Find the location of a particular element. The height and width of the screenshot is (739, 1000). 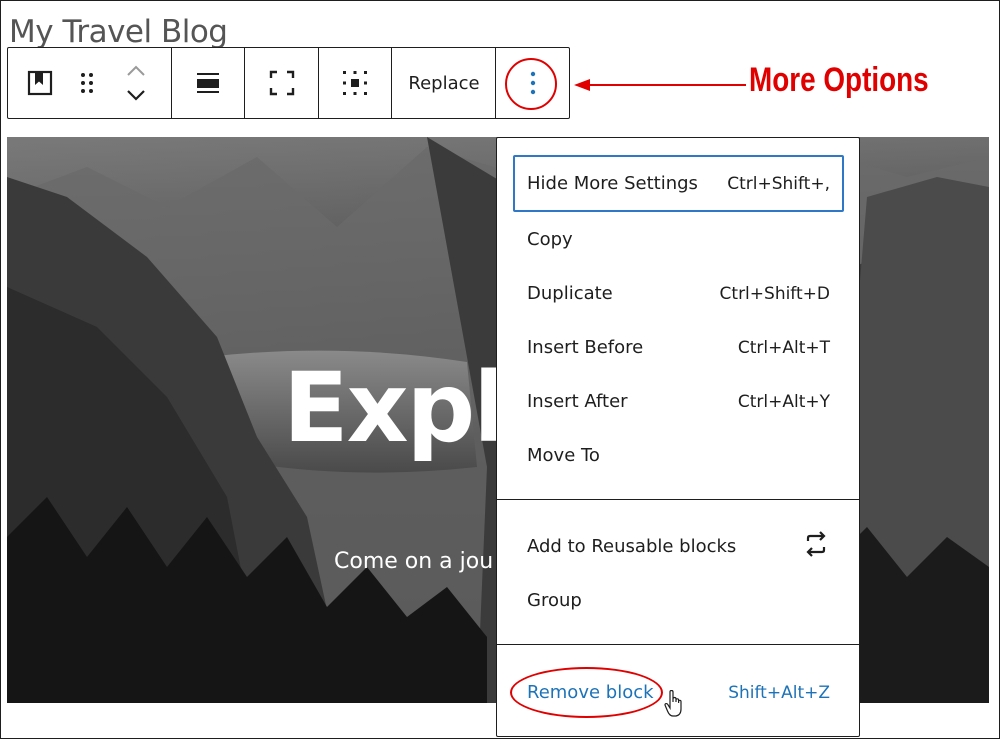

menu-item-label: Copy is located at coordinates (550, 239).